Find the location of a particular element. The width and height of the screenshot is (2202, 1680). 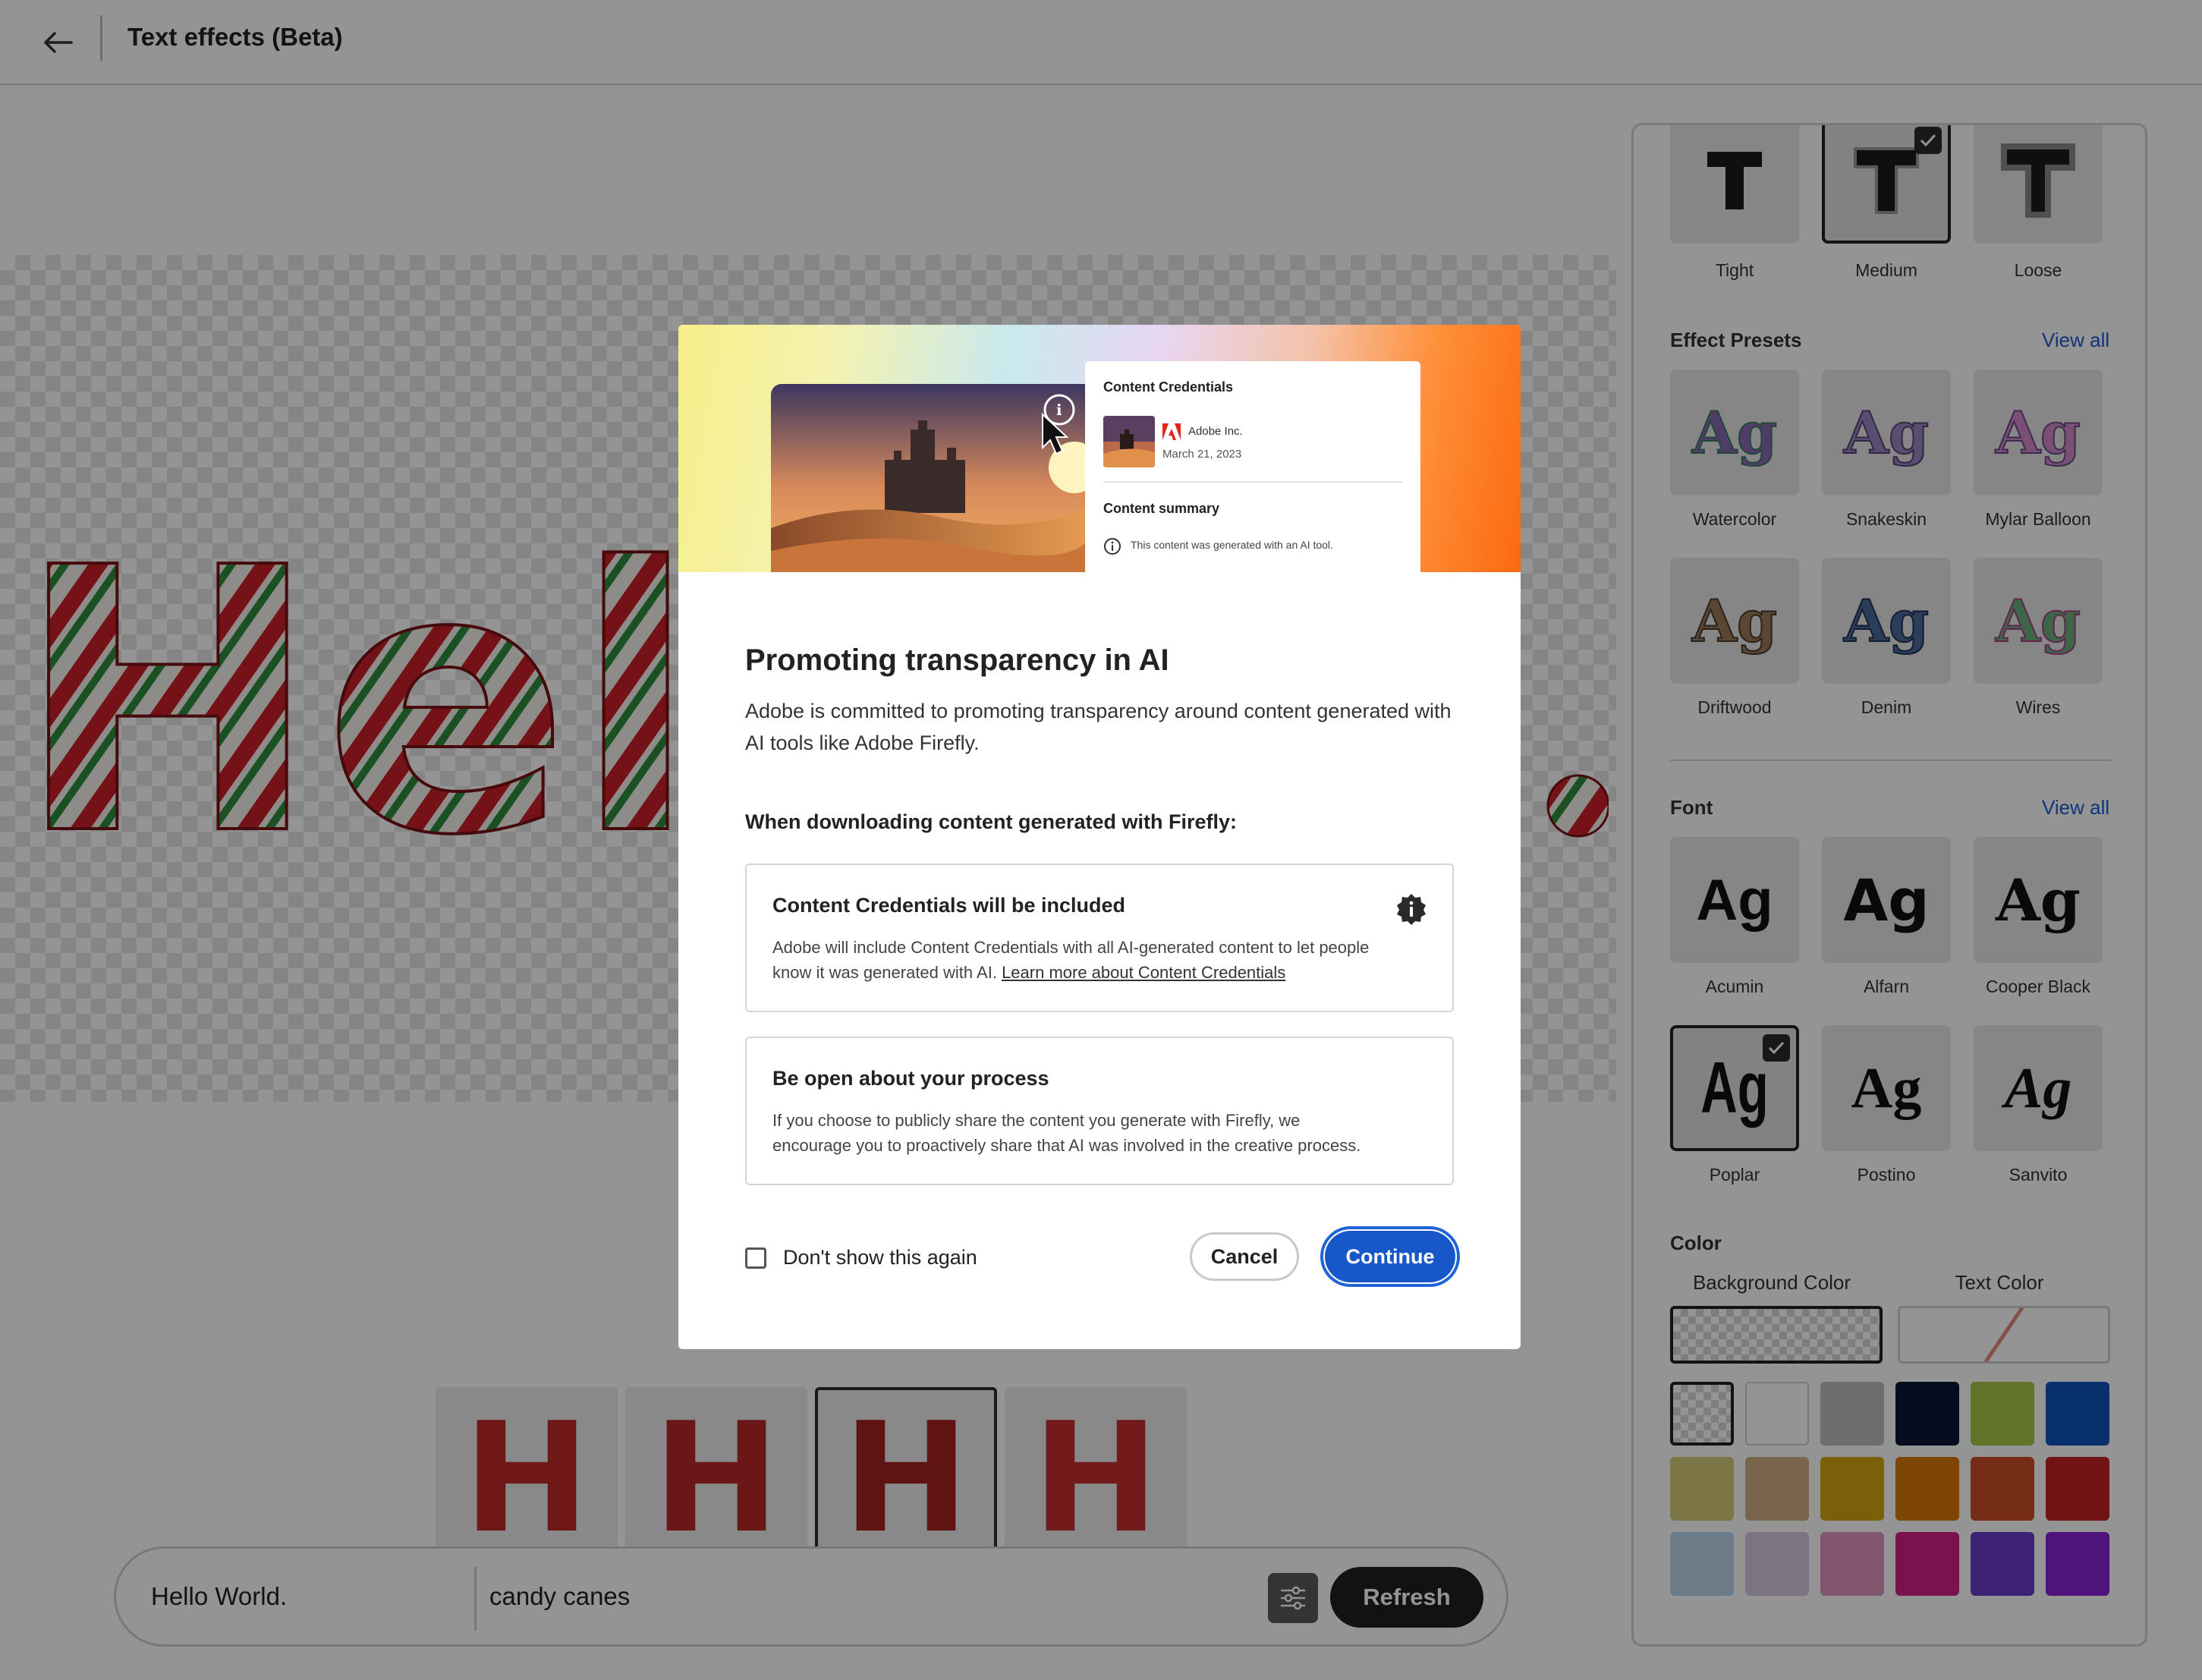

dialog-title: Promoting transparency in AI is located at coordinates (957, 660).